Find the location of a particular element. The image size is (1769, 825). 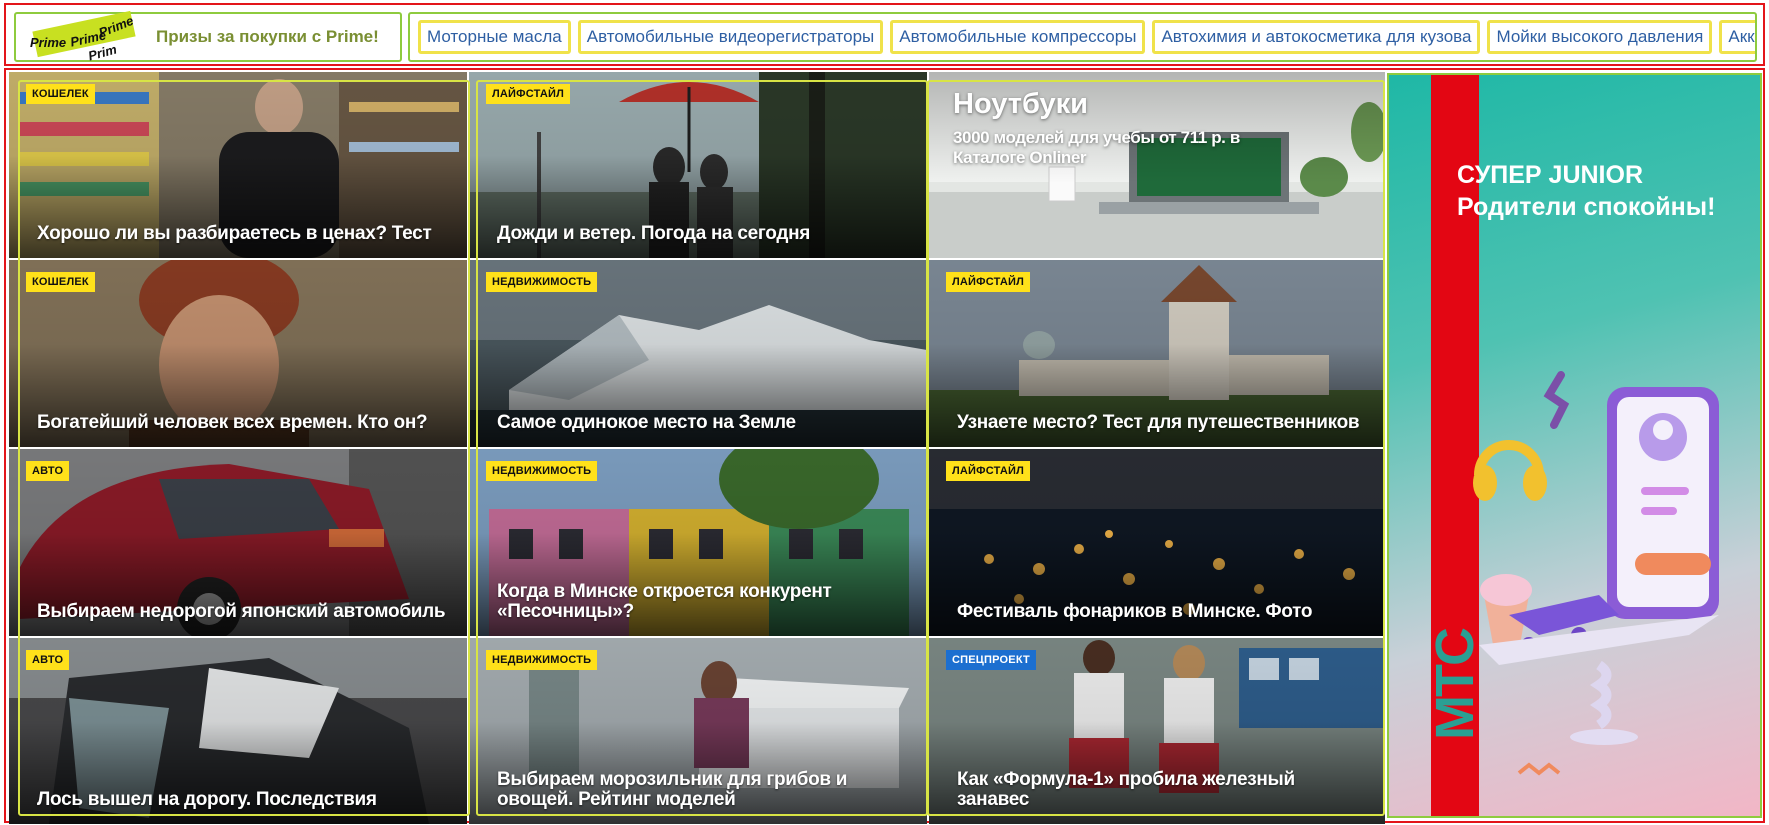

category-badge: СПЕЦПРОЕКТ is located at coordinates (991, 660).